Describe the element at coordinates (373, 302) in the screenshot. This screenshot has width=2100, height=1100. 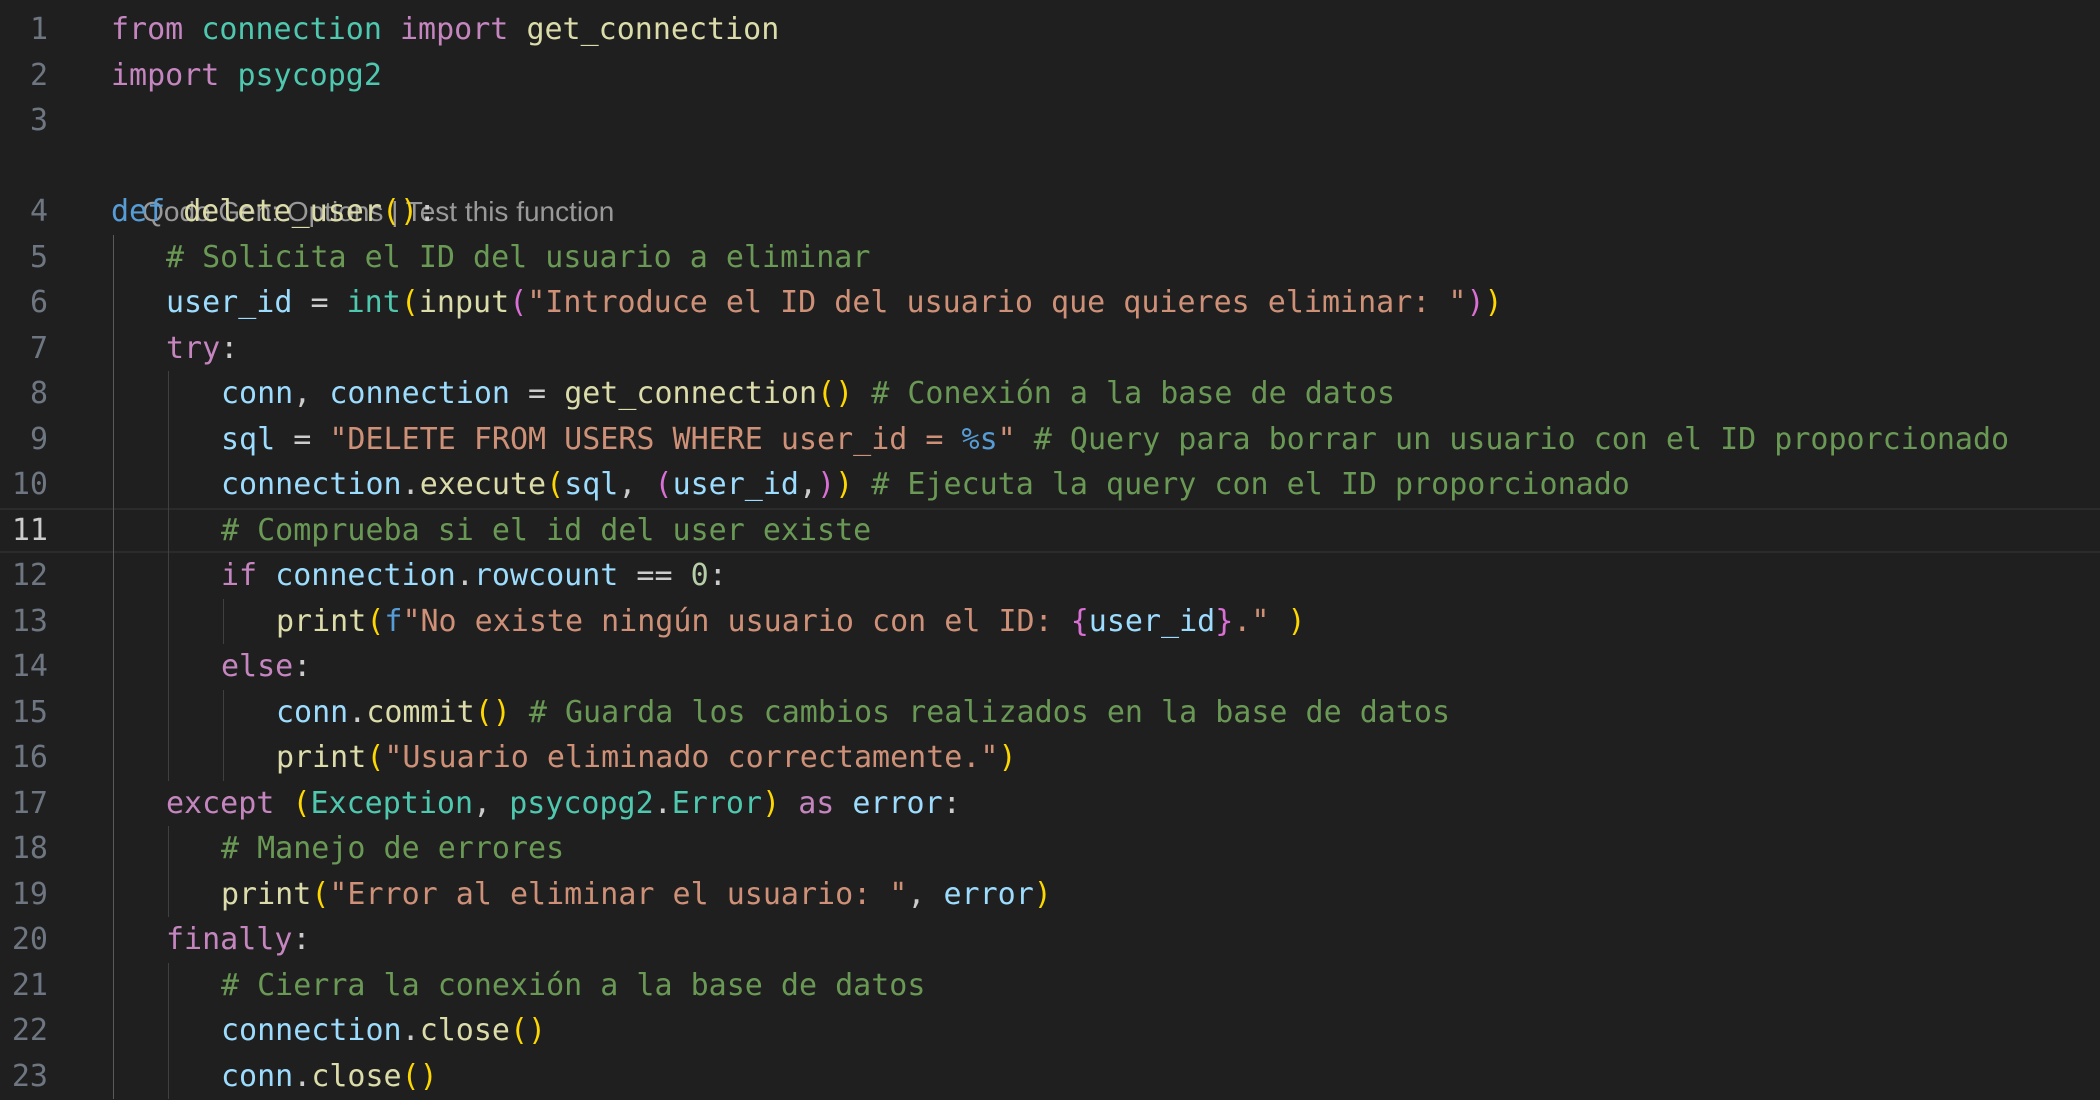
I see `code-token: int` at that location.